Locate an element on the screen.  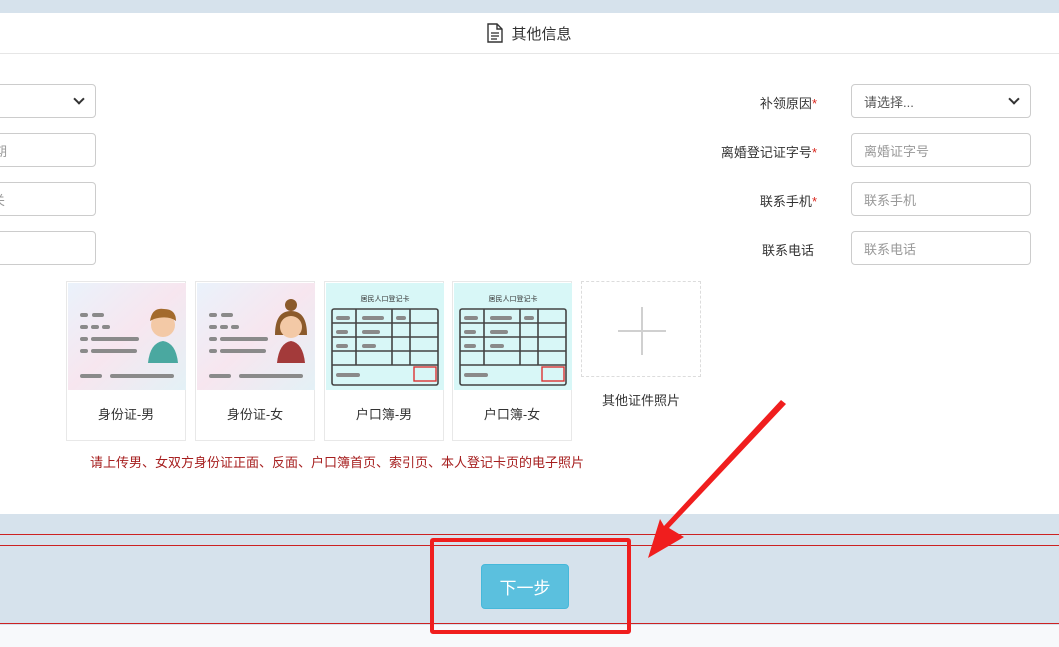
upload-hint: 请上传男、女双方身份证正面、反面、户口簿首页、索引页、本人登记卡页的电子照片 is located at coordinates (337, 462).